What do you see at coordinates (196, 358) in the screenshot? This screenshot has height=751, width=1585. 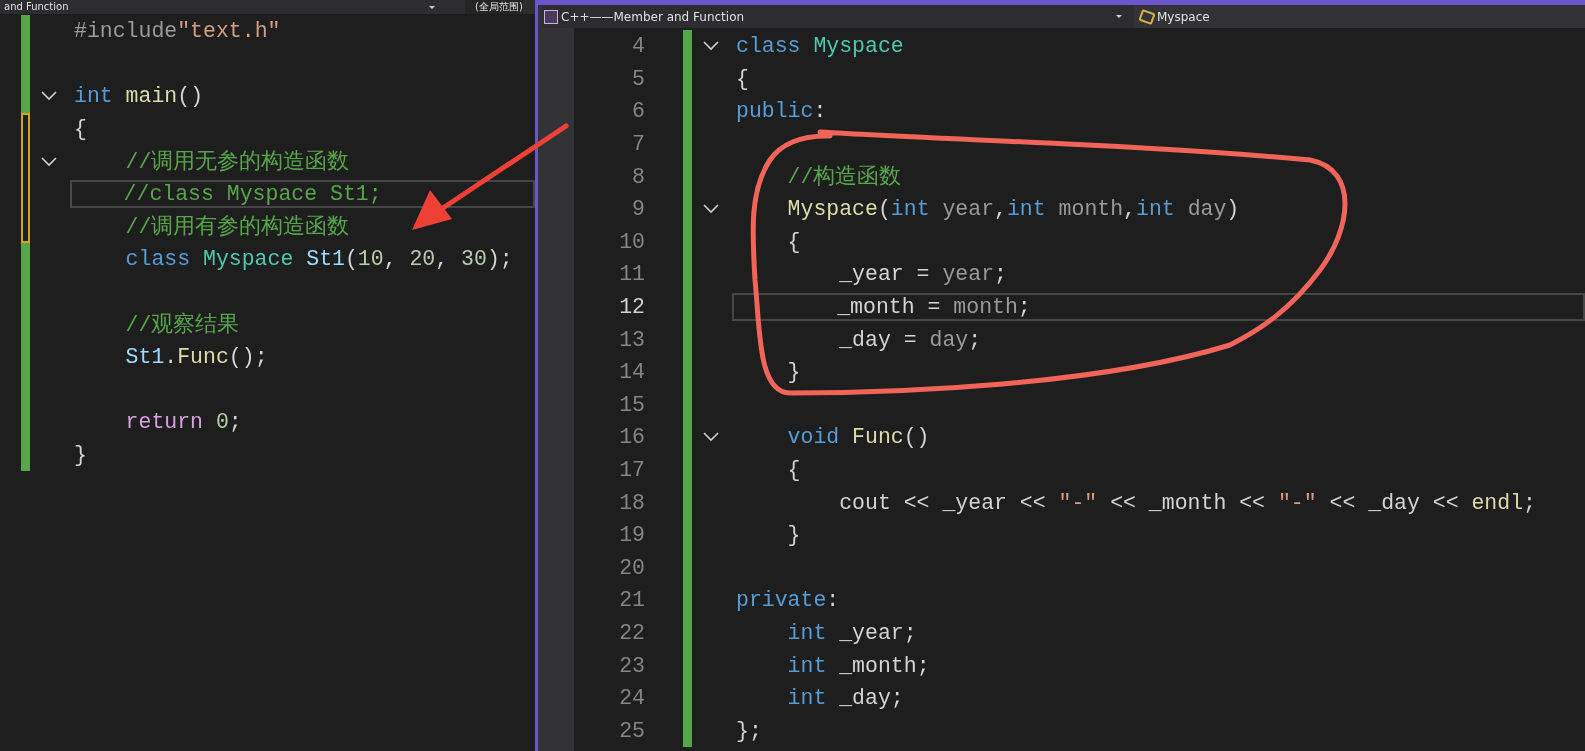 I see `code-line: St1.Func();` at bounding box center [196, 358].